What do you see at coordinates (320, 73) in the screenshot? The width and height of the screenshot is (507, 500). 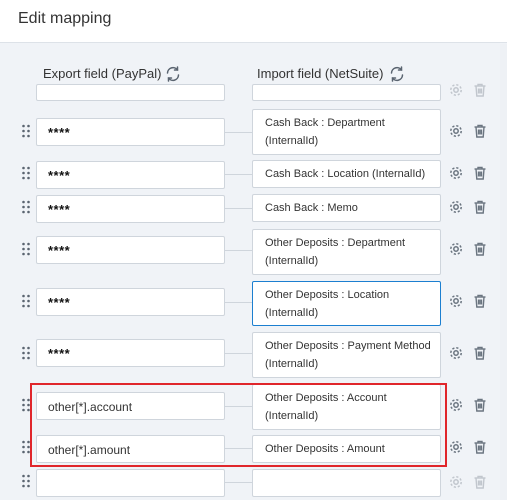 I see `import-column-header: Import field (NetSuite)` at bounding box center [320, 73].